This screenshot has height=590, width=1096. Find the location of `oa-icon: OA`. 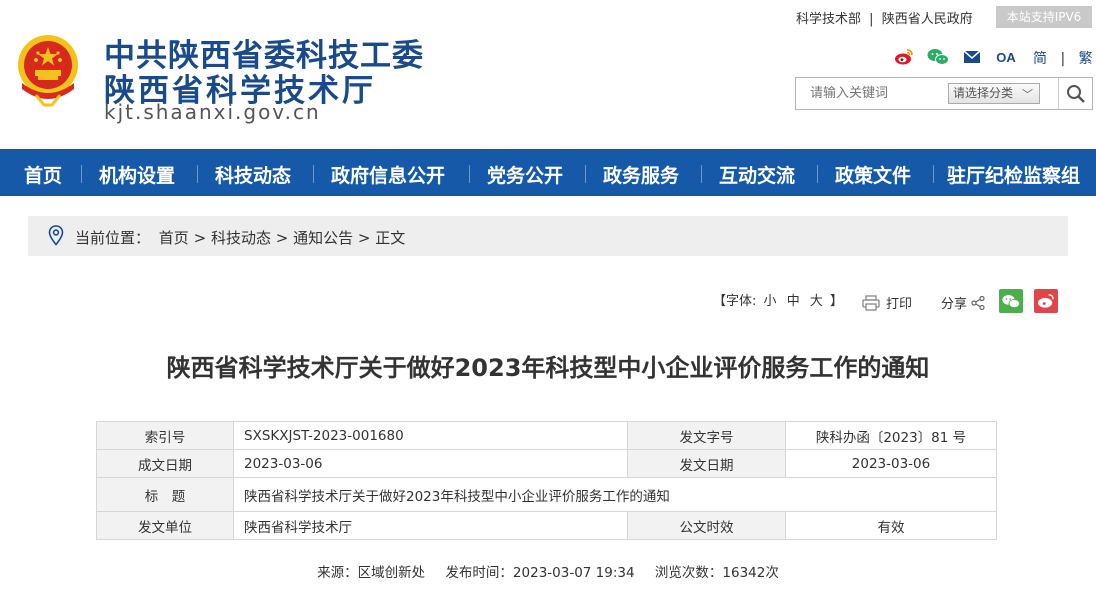

oa-icon: OA is located at coordinates (1006, 57).